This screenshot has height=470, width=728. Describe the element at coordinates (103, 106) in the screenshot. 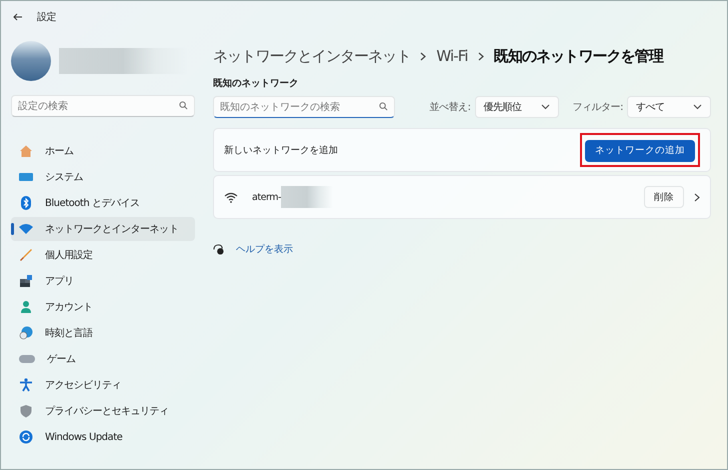

I see `settings-search-field: 設定の検索` at that location.